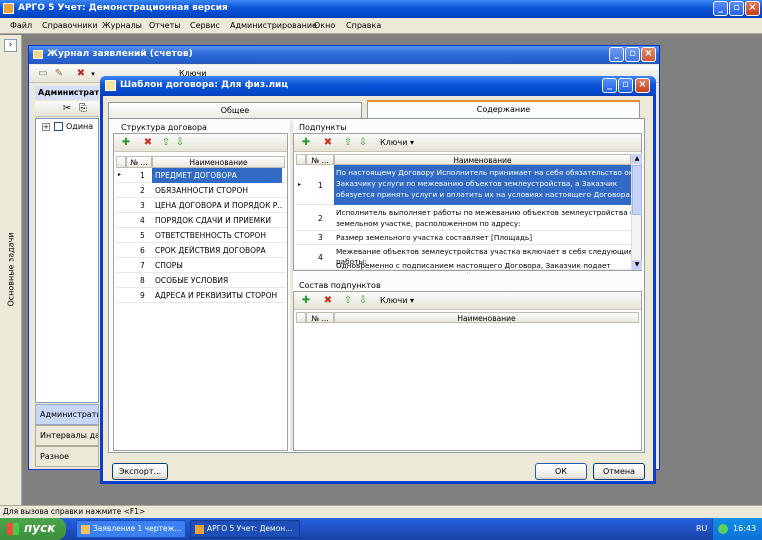 This screenshot has width=762, height=540. Describe the element at coordinates (180, 143) in the screenshot. I see `structure-move-down-icon: ⇩` at that location.